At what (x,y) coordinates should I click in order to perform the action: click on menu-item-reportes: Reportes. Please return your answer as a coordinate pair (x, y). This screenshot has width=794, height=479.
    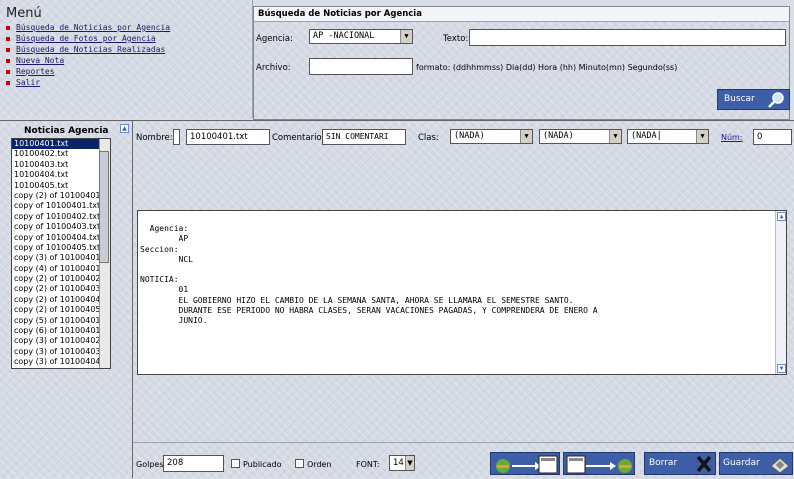
    Looking at the image, I should click on (88, 71).